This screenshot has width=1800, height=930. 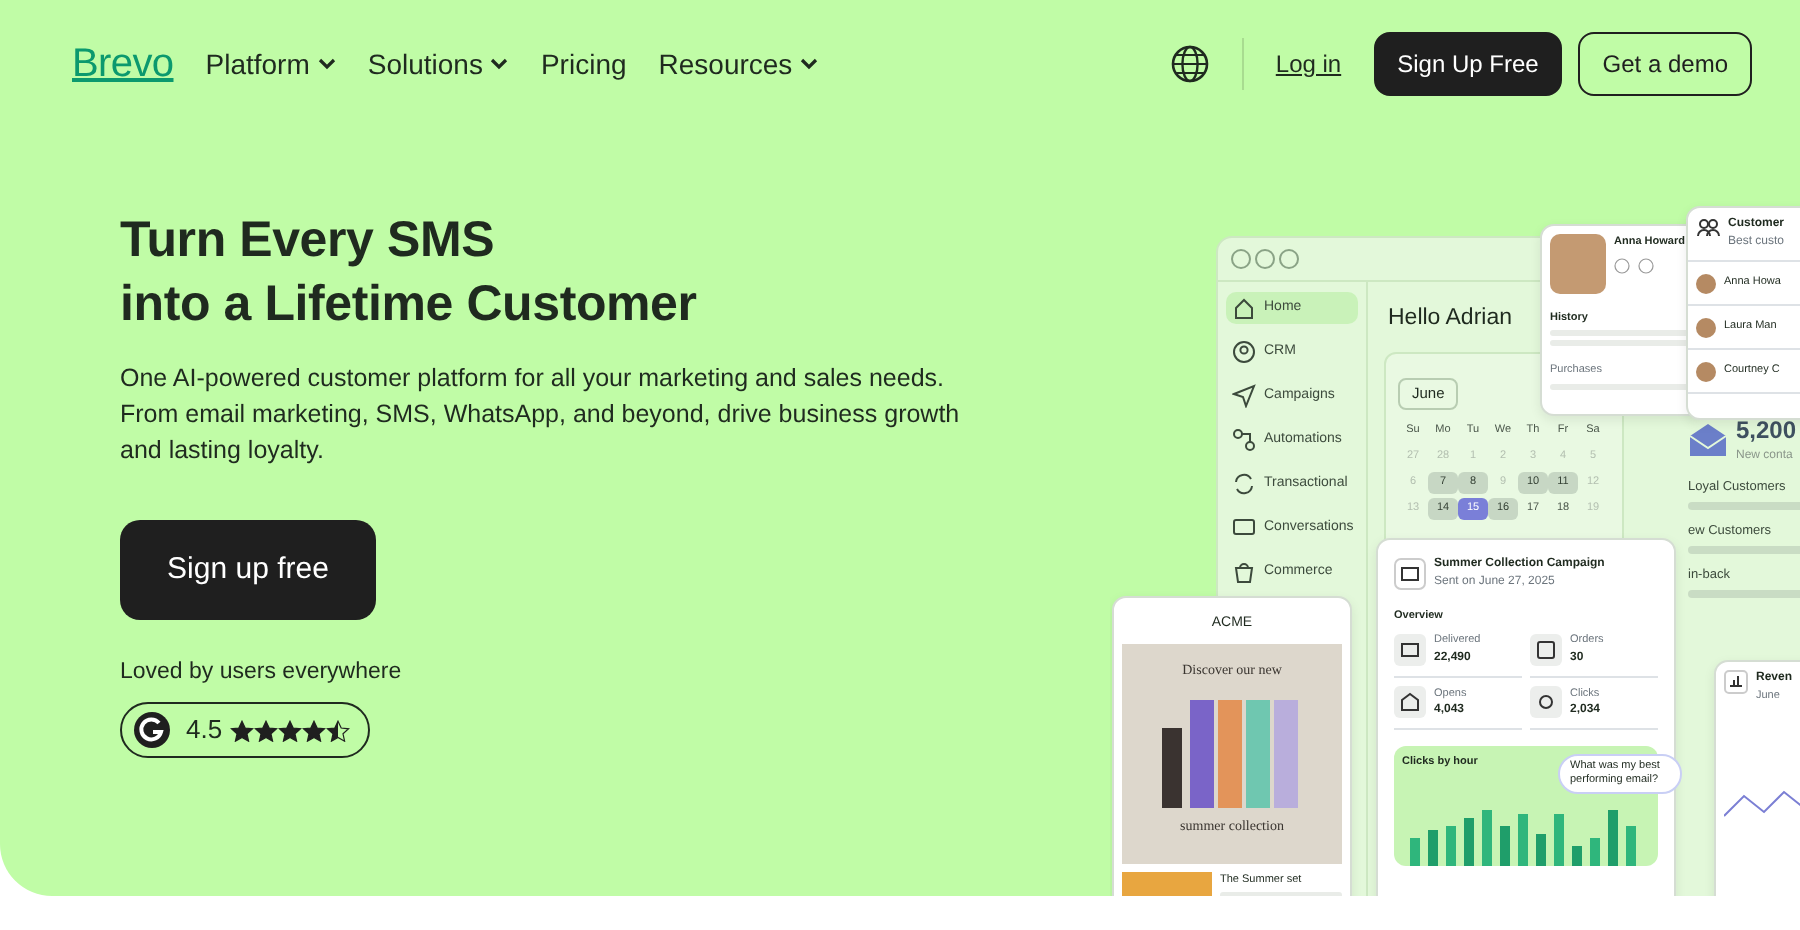 What do you see at coordinates (1736, 682) in the screenshot?
I see `chart-icon` at bounding box center [1736, 682].